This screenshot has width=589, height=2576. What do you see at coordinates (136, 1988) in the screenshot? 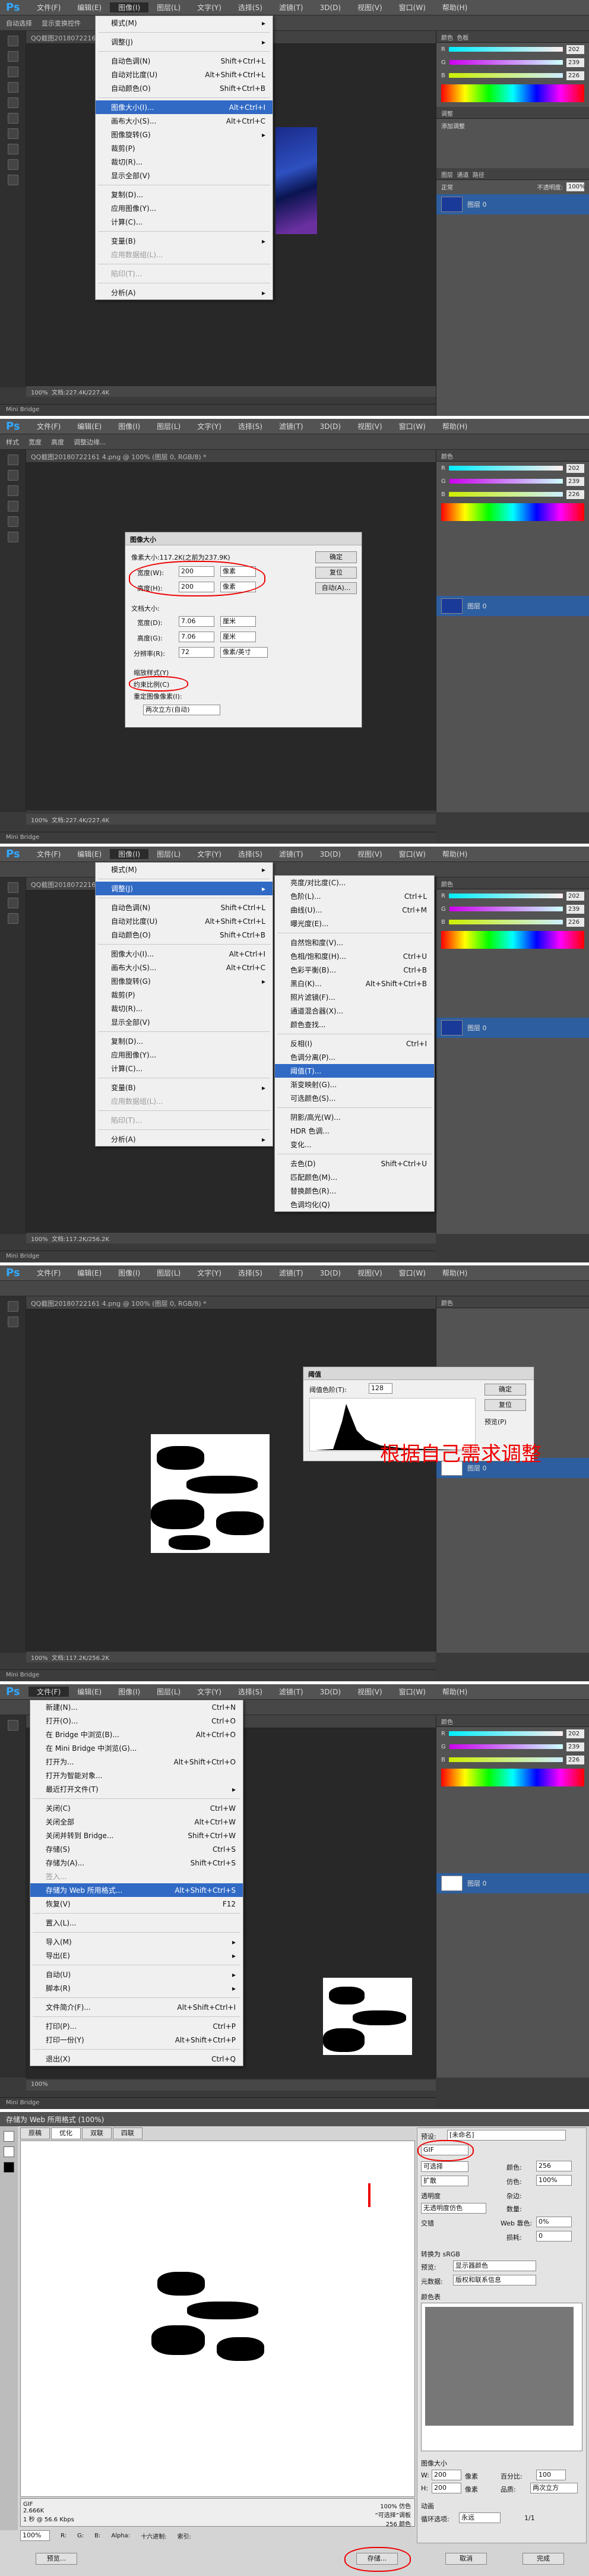
I see `menu-item: 脚本(R) ▸` at bounding box center [136, 1988].